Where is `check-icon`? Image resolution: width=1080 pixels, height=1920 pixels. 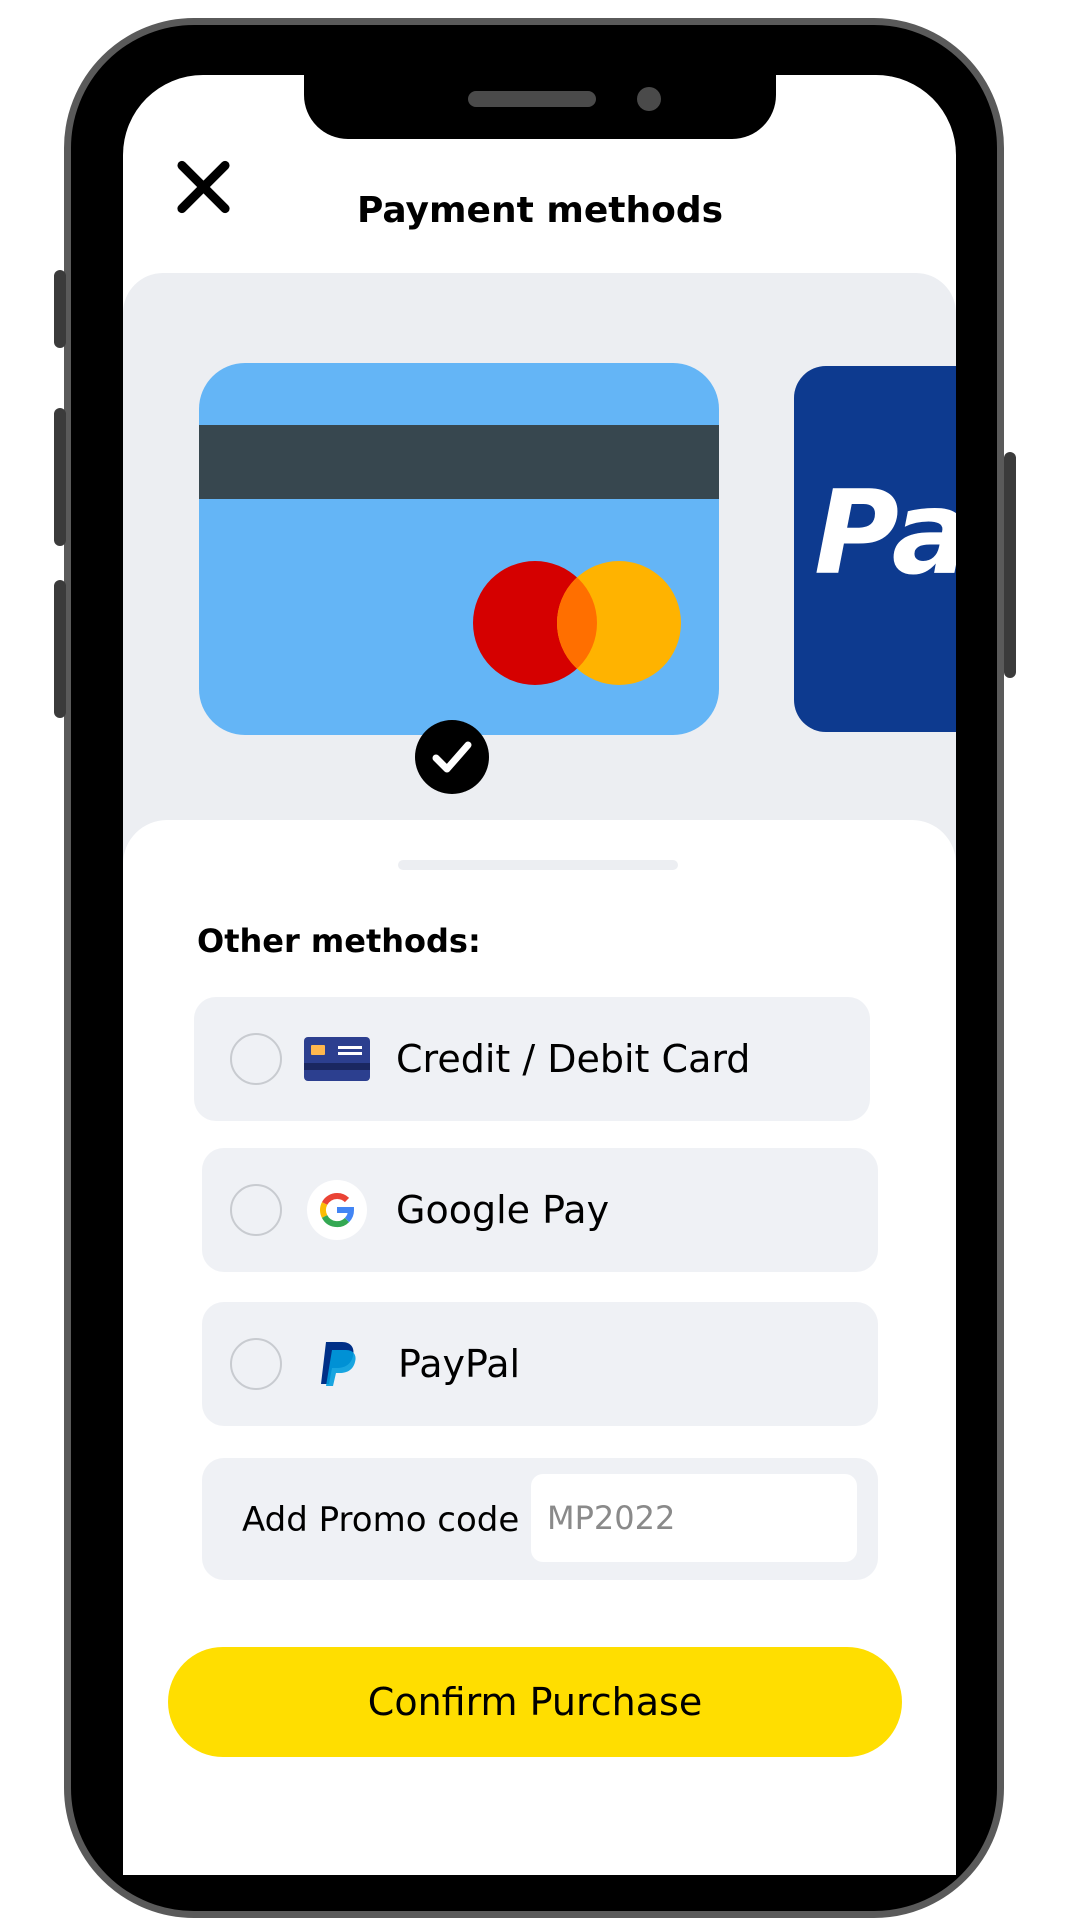
check-icon is located at coordinates (452, 757).